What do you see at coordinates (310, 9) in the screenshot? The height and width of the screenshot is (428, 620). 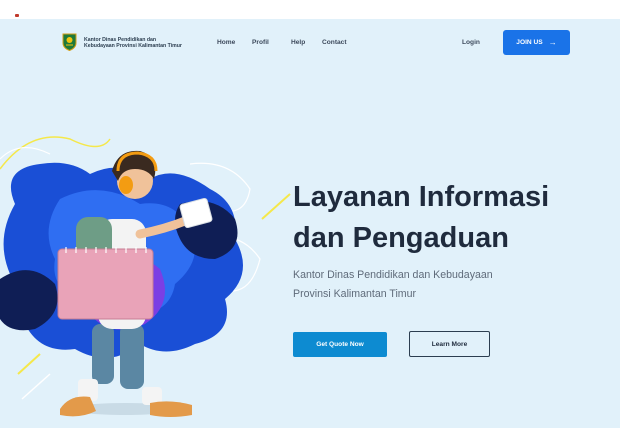 I see `browser-top-strip` at bounding box center [310, 9].